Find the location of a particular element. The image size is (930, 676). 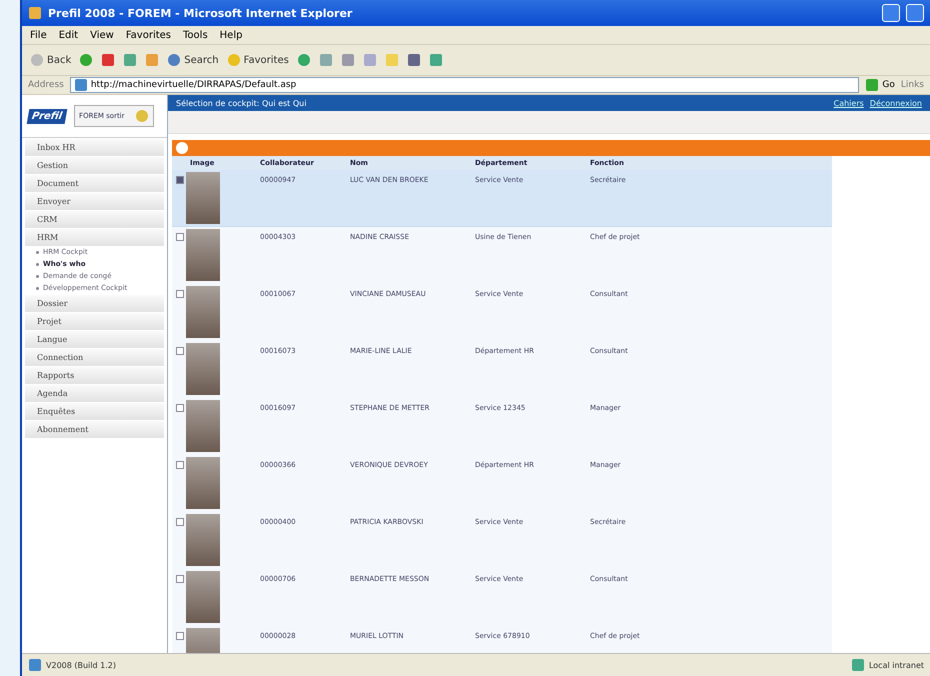

sidebar-item: Connection is located at coordinates (94, 357).